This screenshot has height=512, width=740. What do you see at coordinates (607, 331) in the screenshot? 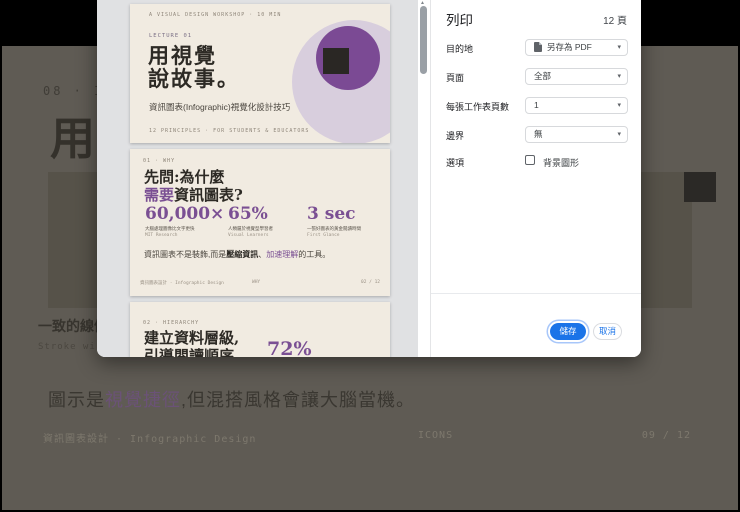
I see `cancel-button: 取消` at bounding box center [607, 331].